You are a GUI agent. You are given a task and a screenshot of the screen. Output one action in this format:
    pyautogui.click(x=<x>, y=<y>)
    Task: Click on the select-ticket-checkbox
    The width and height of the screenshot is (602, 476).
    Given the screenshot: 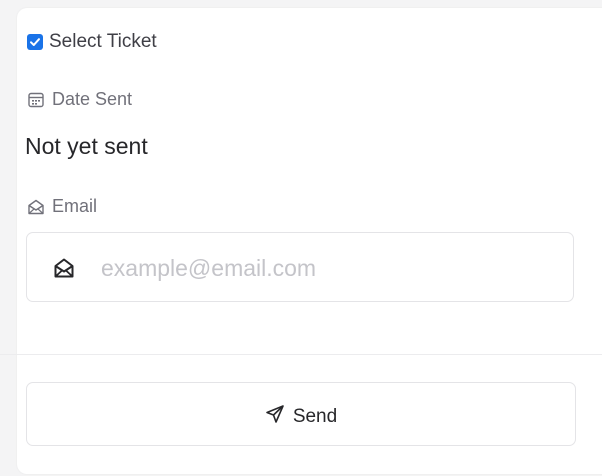 What is the action you would take?
    pyautogui.click(x=35, y=42)
    